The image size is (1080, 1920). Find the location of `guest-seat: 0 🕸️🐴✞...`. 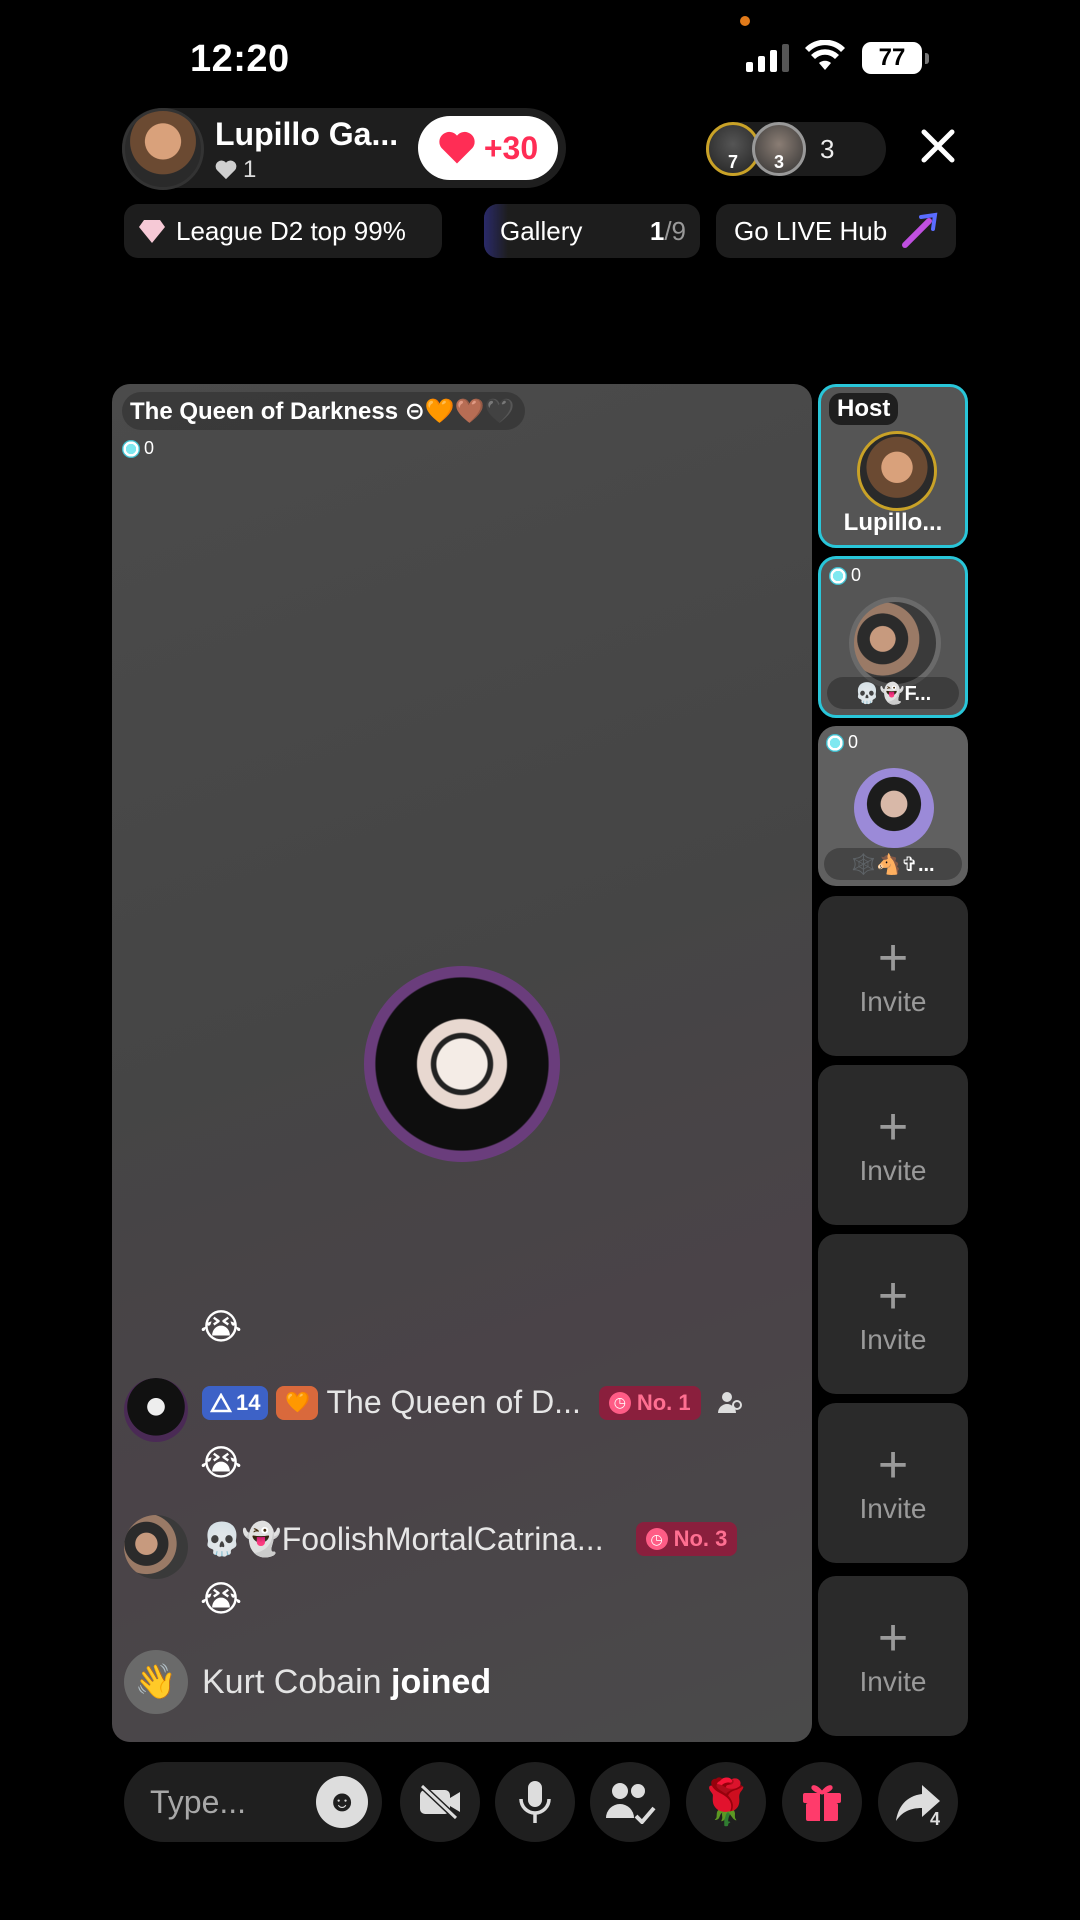

guest-seat: 0 🕸️🐴✞... is located at coordinates (893, 806).